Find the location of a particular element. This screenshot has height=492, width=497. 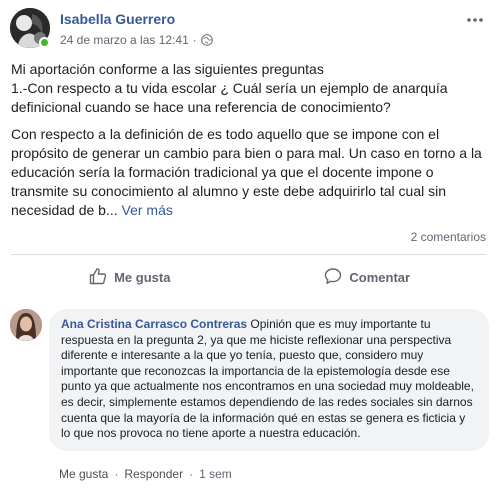

comment-age: 1 sem is located at coordinates (215, 474).